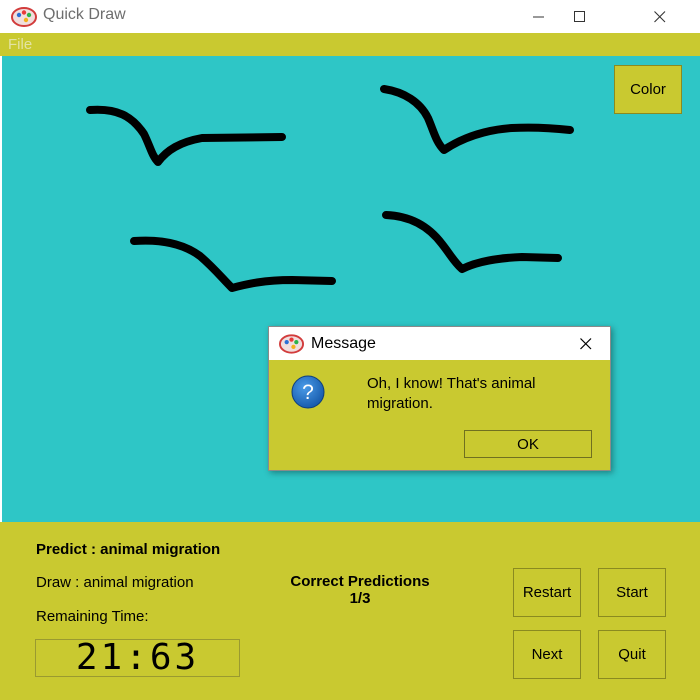 The height and width of the screenshot is (700, 700). I want to click on window-title: Quick Draw, so click(84, 14).